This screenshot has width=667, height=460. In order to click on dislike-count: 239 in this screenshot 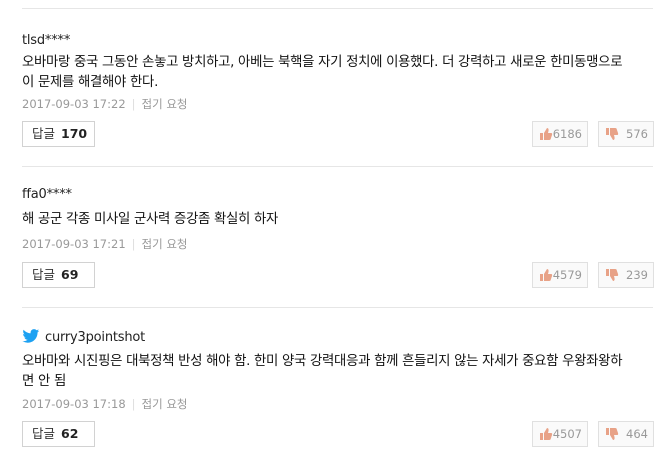, I will do `click(637, 275)`.